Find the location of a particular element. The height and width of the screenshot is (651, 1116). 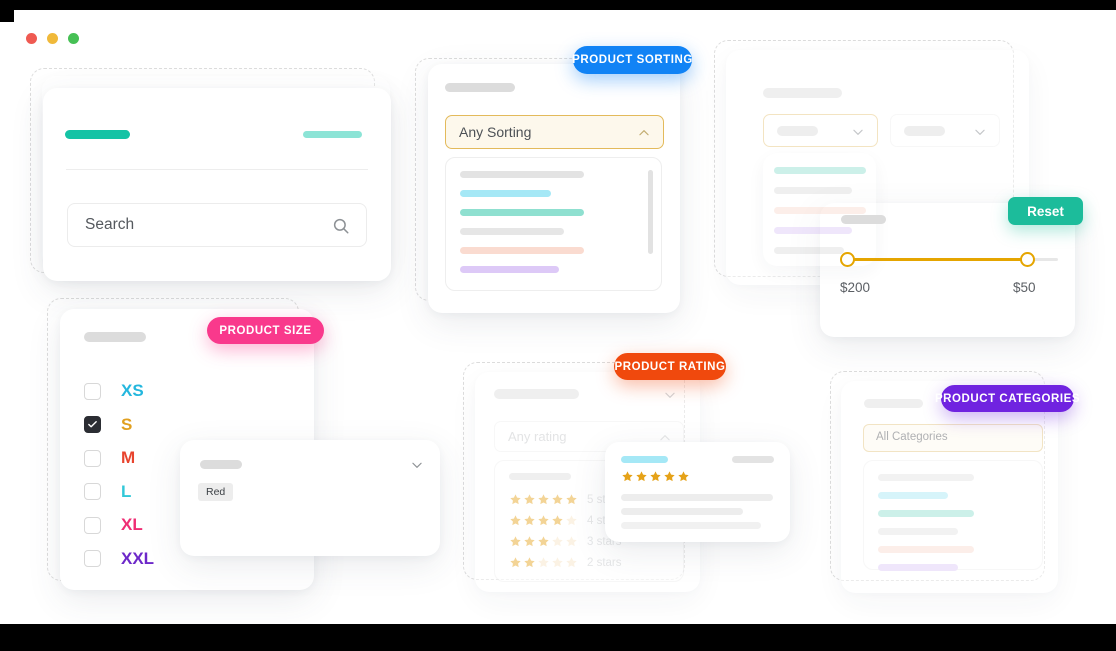

search-card is located at coordinates (217, 184).